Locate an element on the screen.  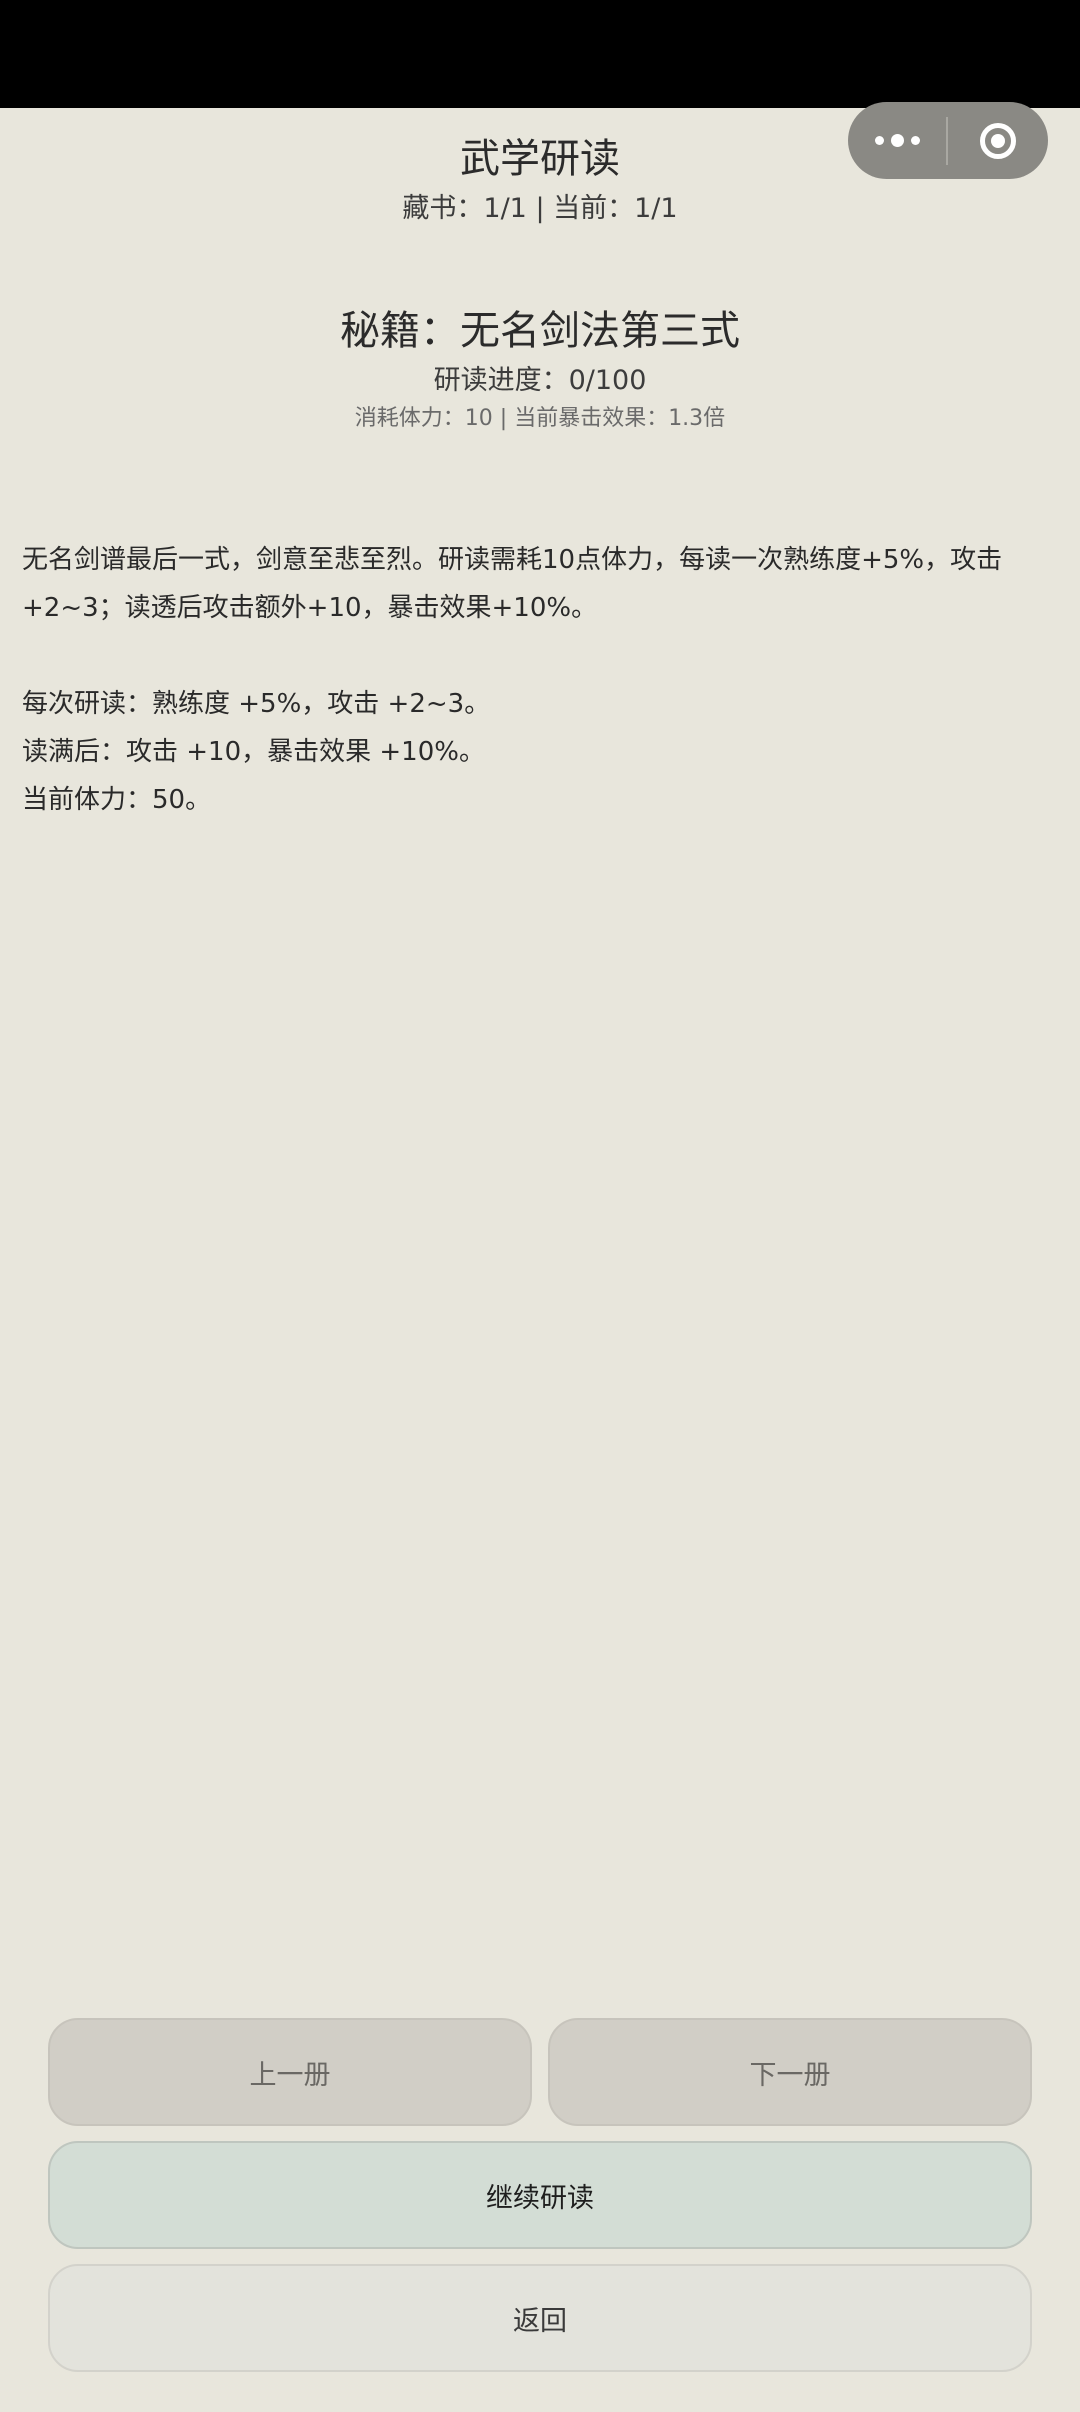
next-book-button: 下一册 is located at coordinates (790, 2072).